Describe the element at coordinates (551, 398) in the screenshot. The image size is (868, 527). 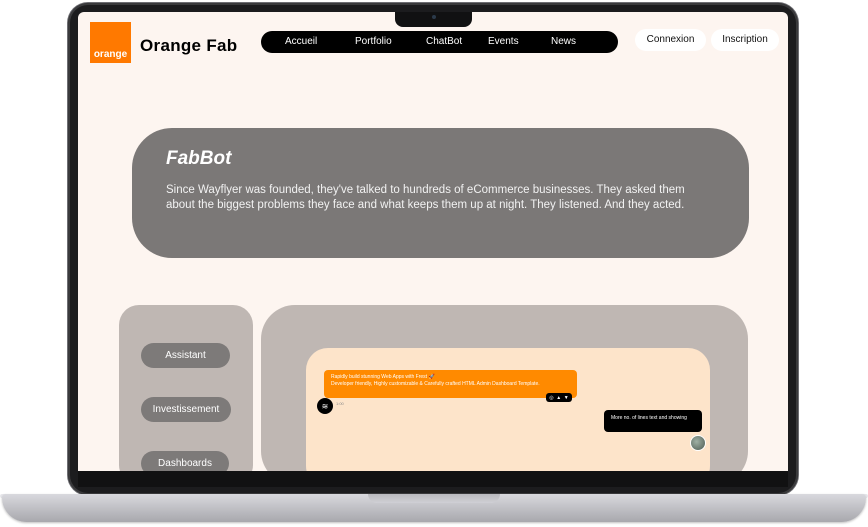
I see `copy-icon: ◎` at that location.